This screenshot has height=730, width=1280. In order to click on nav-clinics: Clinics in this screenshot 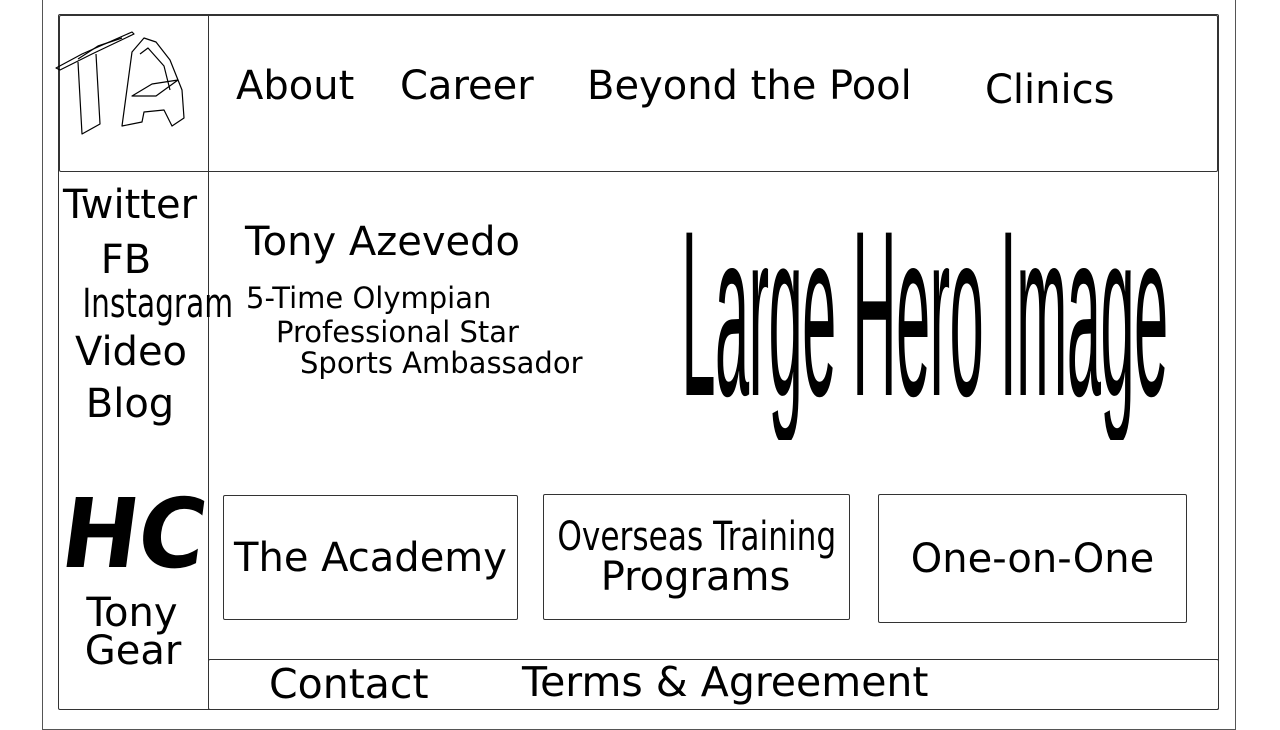, I will do `click(1049, 90)`.